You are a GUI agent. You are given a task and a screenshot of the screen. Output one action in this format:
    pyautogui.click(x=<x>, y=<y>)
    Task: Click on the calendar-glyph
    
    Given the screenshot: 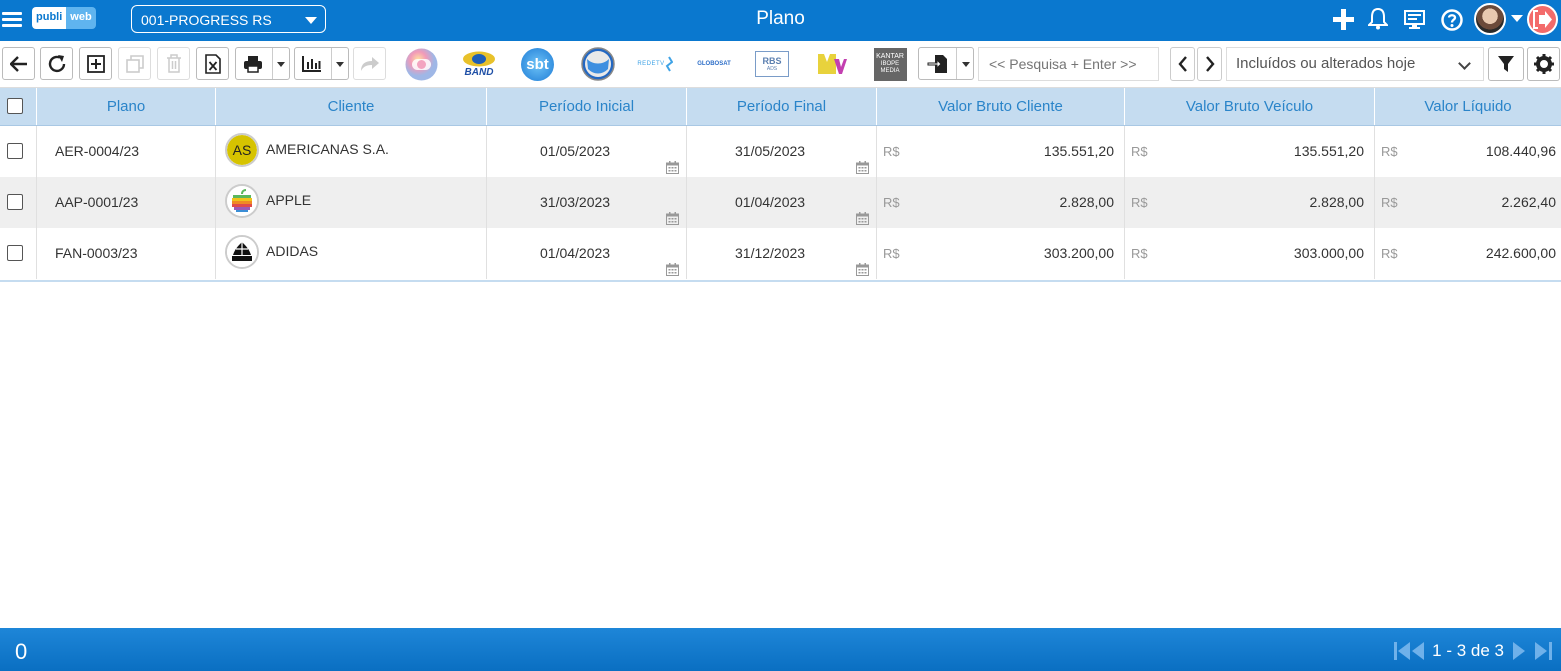 What is the action you would take?
    pyautogui.click(x=862, y=269)
    